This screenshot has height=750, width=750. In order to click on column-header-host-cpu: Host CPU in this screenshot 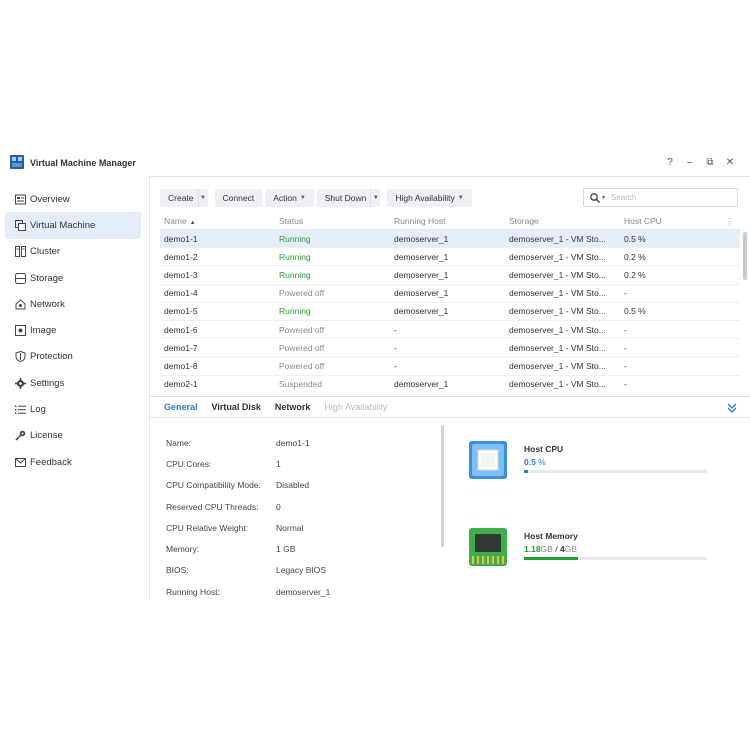, I will do `click(672, 221)`.